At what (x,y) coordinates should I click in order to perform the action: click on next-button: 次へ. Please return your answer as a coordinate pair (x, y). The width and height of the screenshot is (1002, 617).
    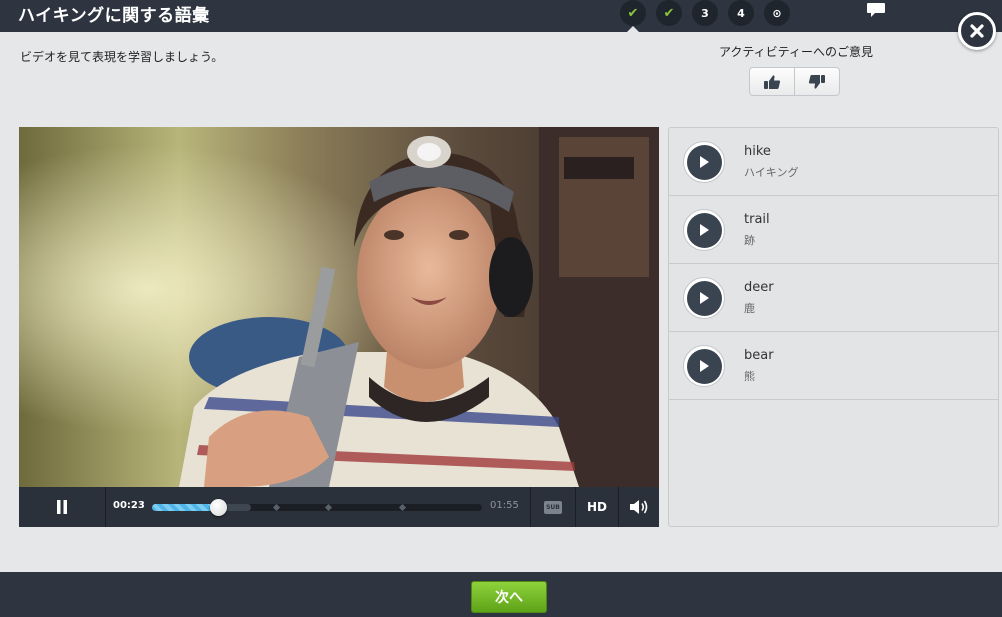
    Looking at the image, I should click on (509, 597).